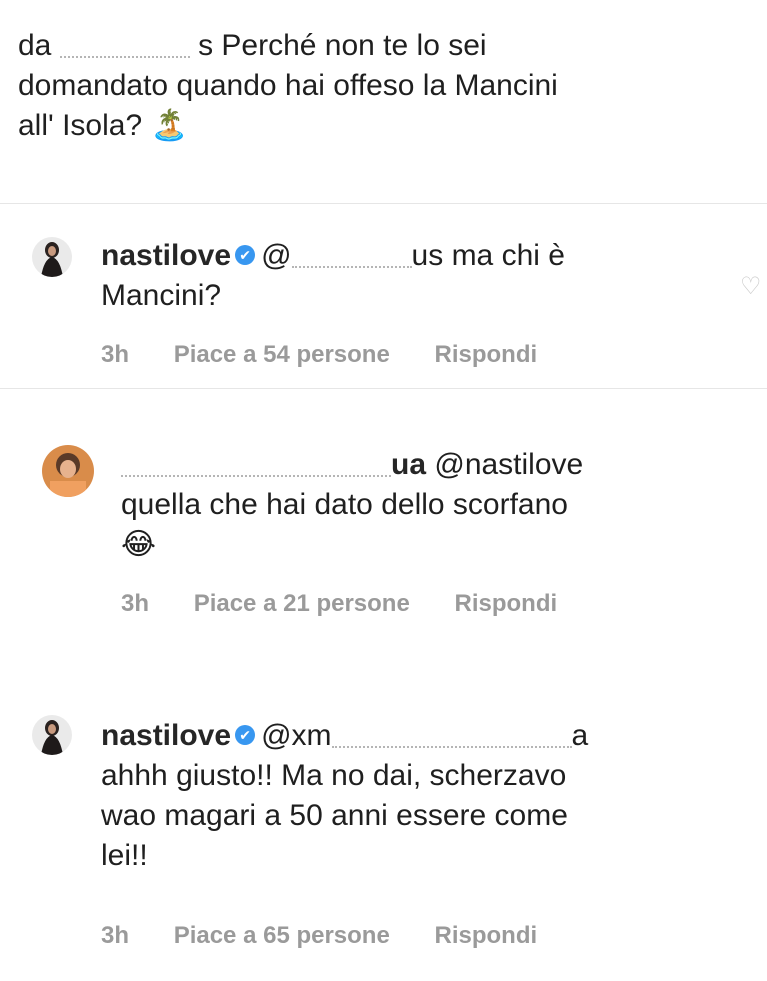  I want to click on reply-text: quella che hai dato dello scorfano, so click(344, 504).